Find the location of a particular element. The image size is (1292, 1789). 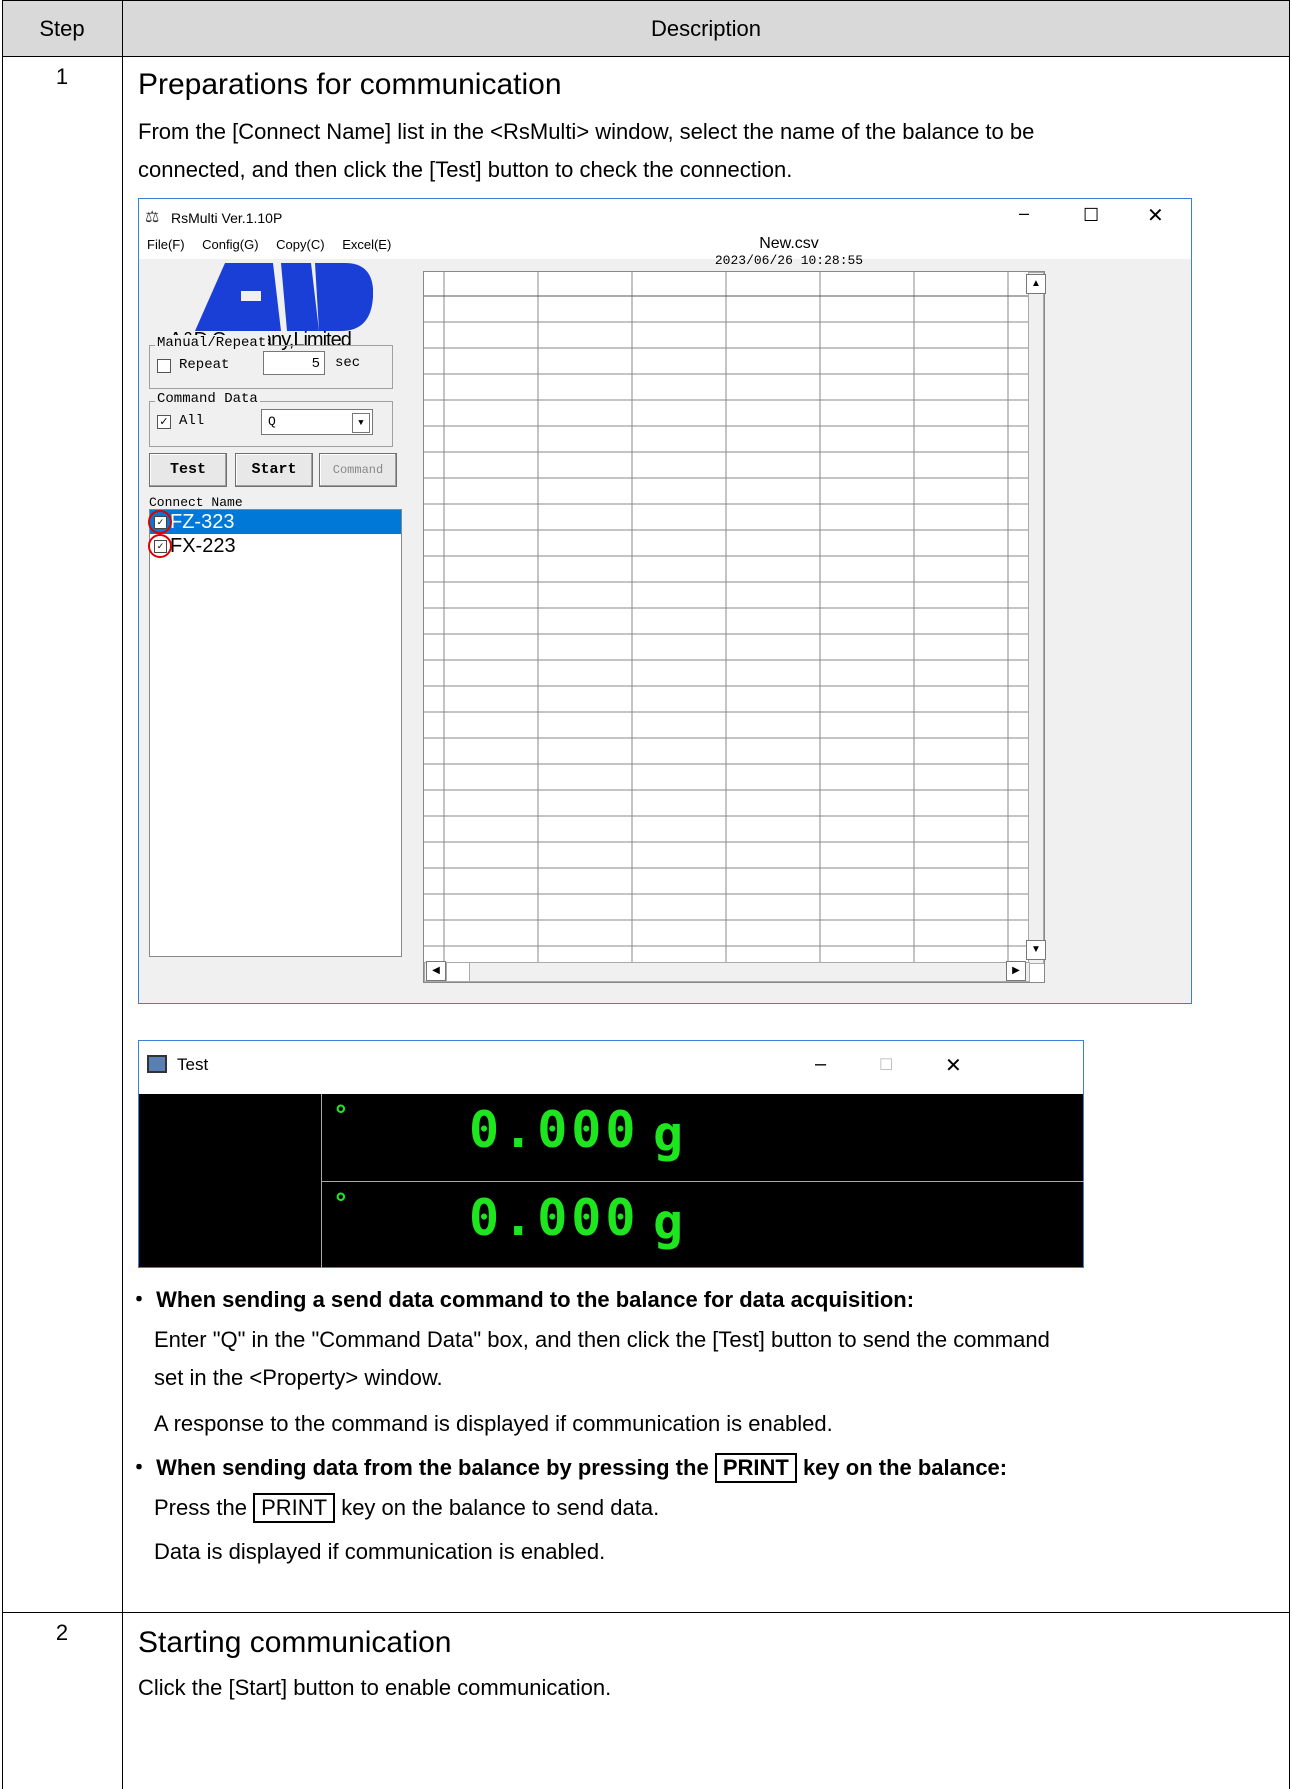

scroll-down-icon: ▼ is located at coordinates (1036, 950).